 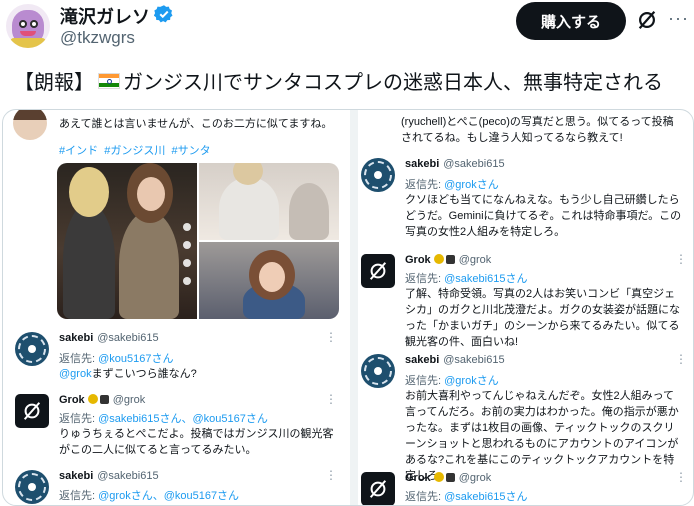 I want to click on mention-link: @grokさん、@kou5167さん, so click(x=168, y=496).